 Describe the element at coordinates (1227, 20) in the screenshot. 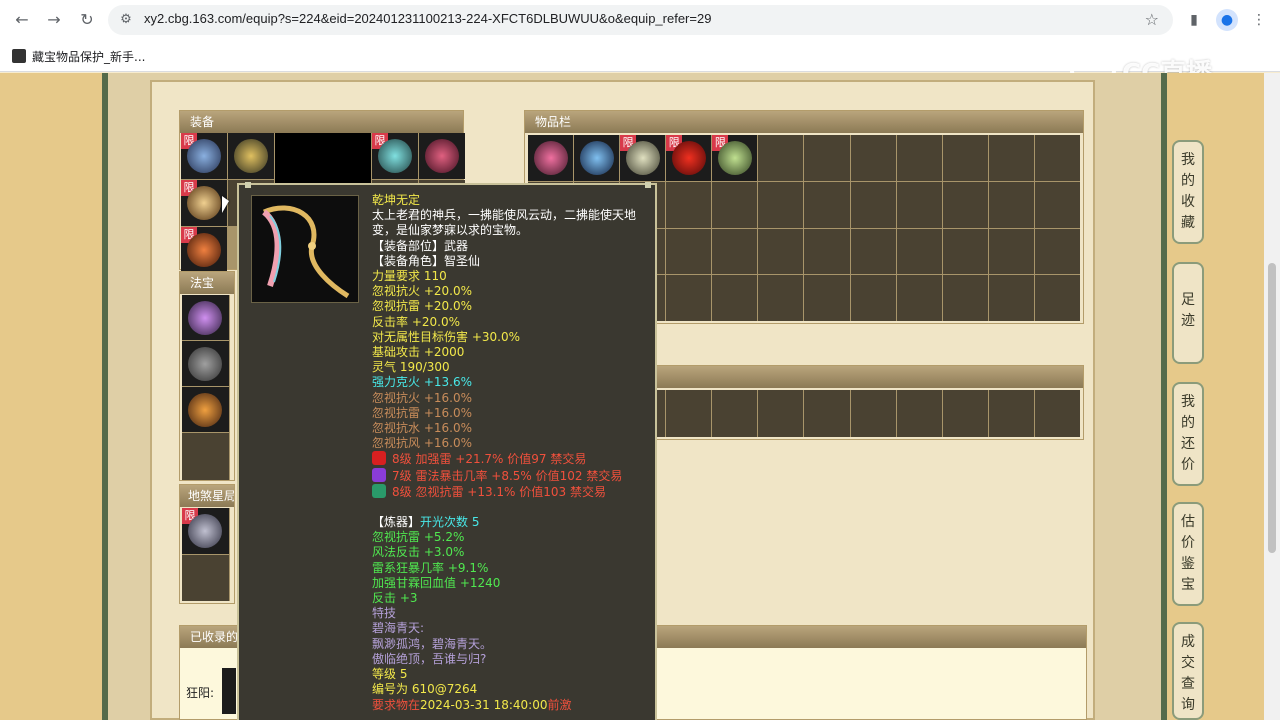

I see `profile-avatar-icon: ●` at that location.